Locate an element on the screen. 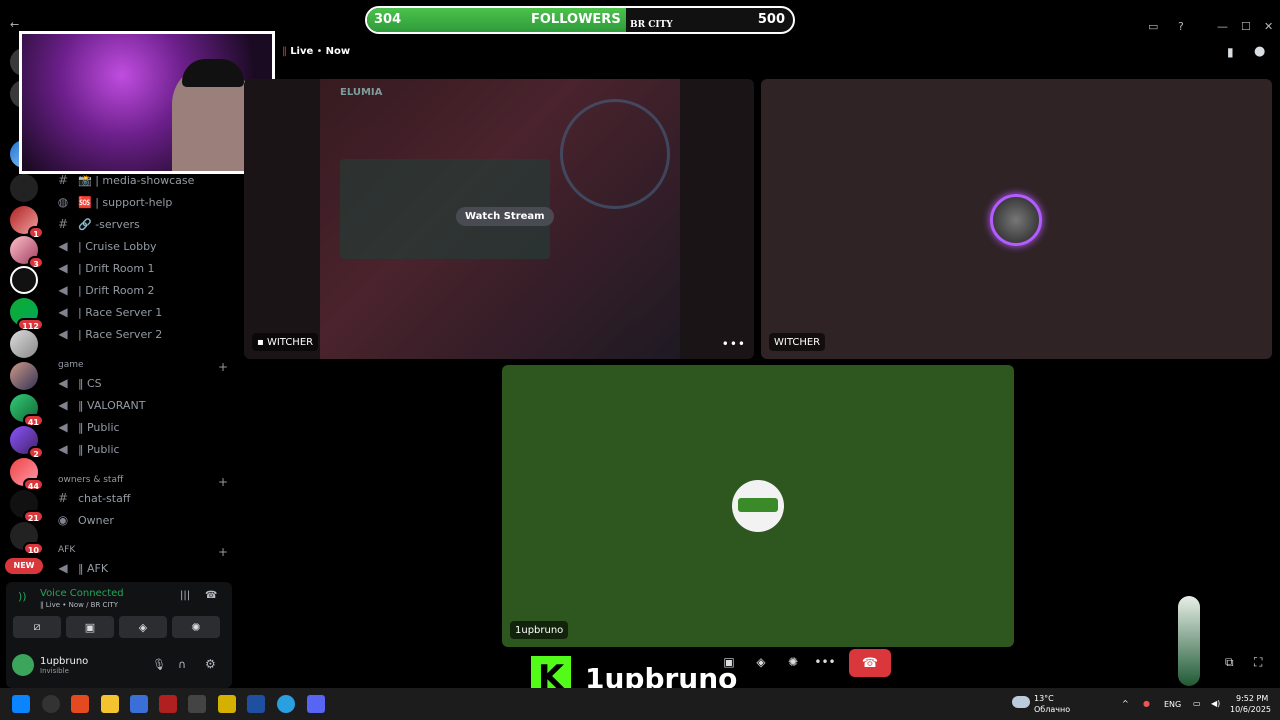  voice-channel-afk: ◀ ‖ AFK is located at coordinates (143, 568).